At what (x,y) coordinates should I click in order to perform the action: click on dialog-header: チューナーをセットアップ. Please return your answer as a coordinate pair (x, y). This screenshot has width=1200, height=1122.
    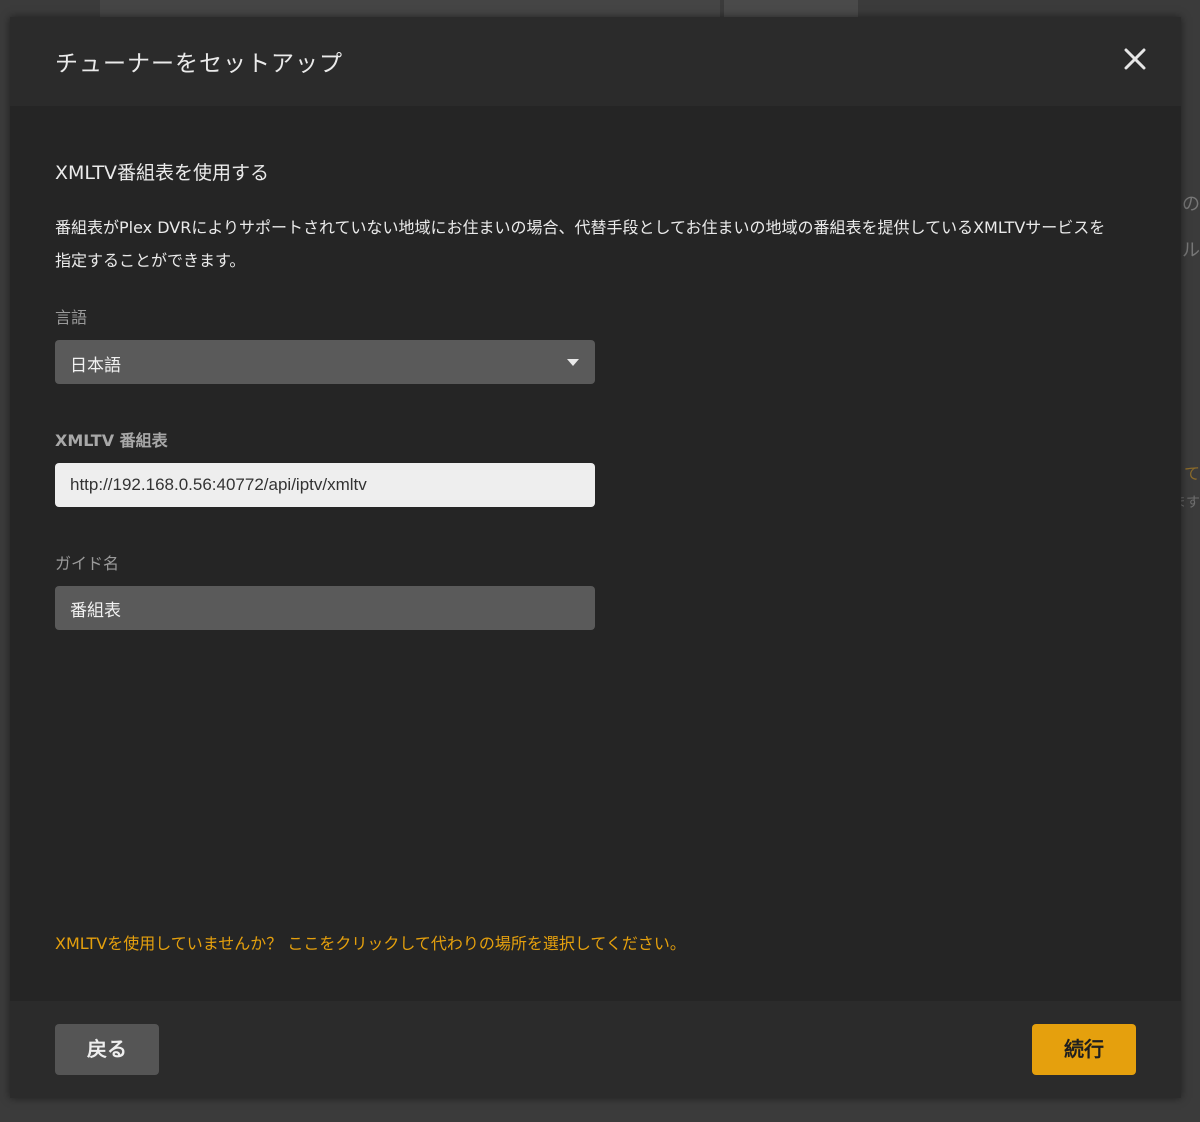
    Looking at the image, I should click on (595, 61).